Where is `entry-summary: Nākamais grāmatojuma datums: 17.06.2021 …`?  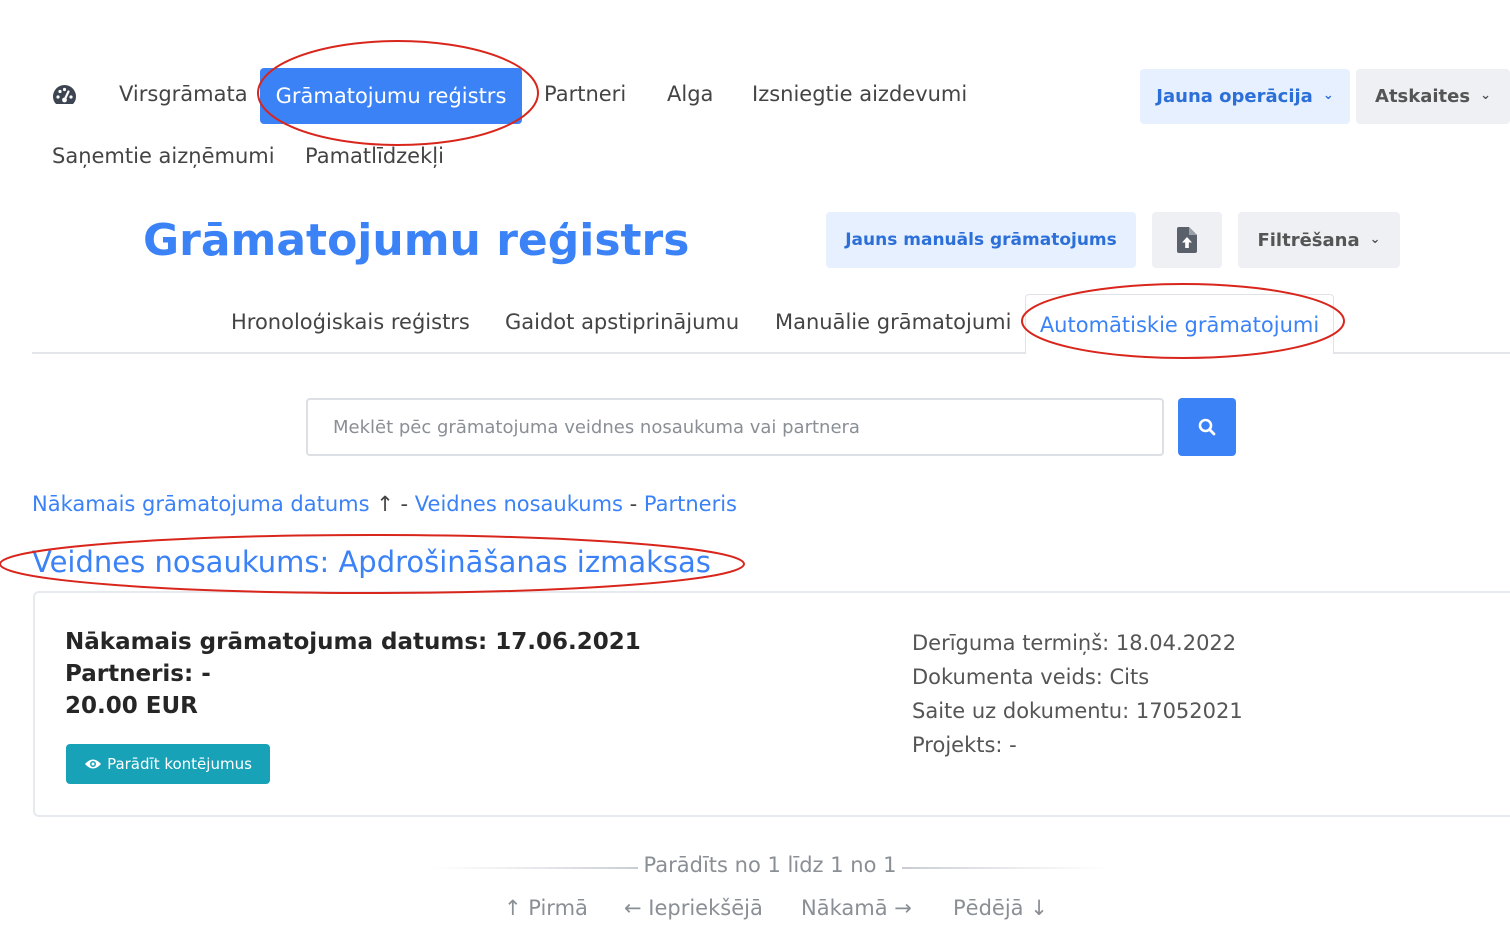 entry-summary: Nākamais grāmatojuma datums: 17.06.2021 … is located at coordinates (353, 674).